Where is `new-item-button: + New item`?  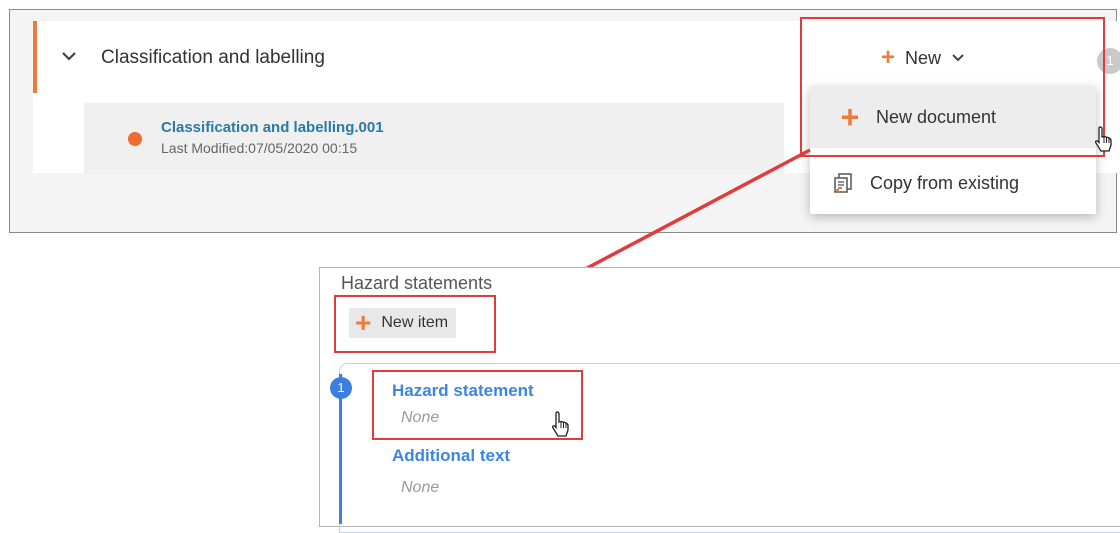
new-item-button: + New item is located at coordinates (403, 322).